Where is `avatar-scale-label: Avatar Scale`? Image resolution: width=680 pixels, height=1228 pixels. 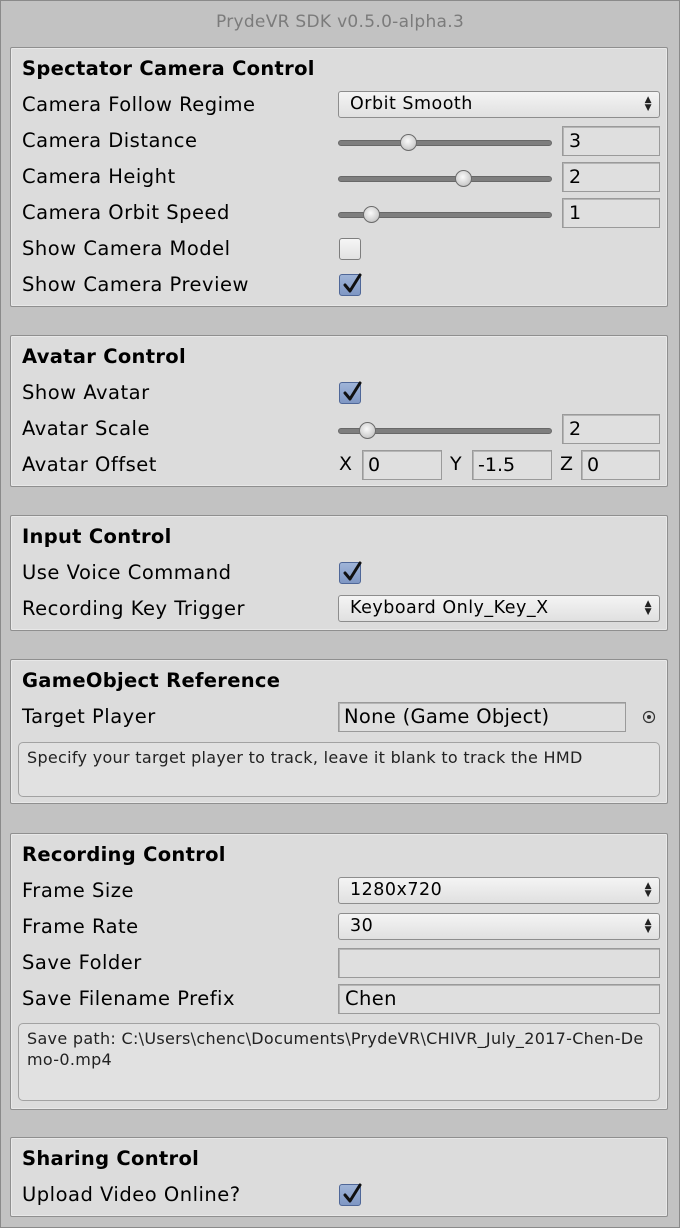
avatar-scale-label: Avatar Scale is located at coordinates (86, 428).